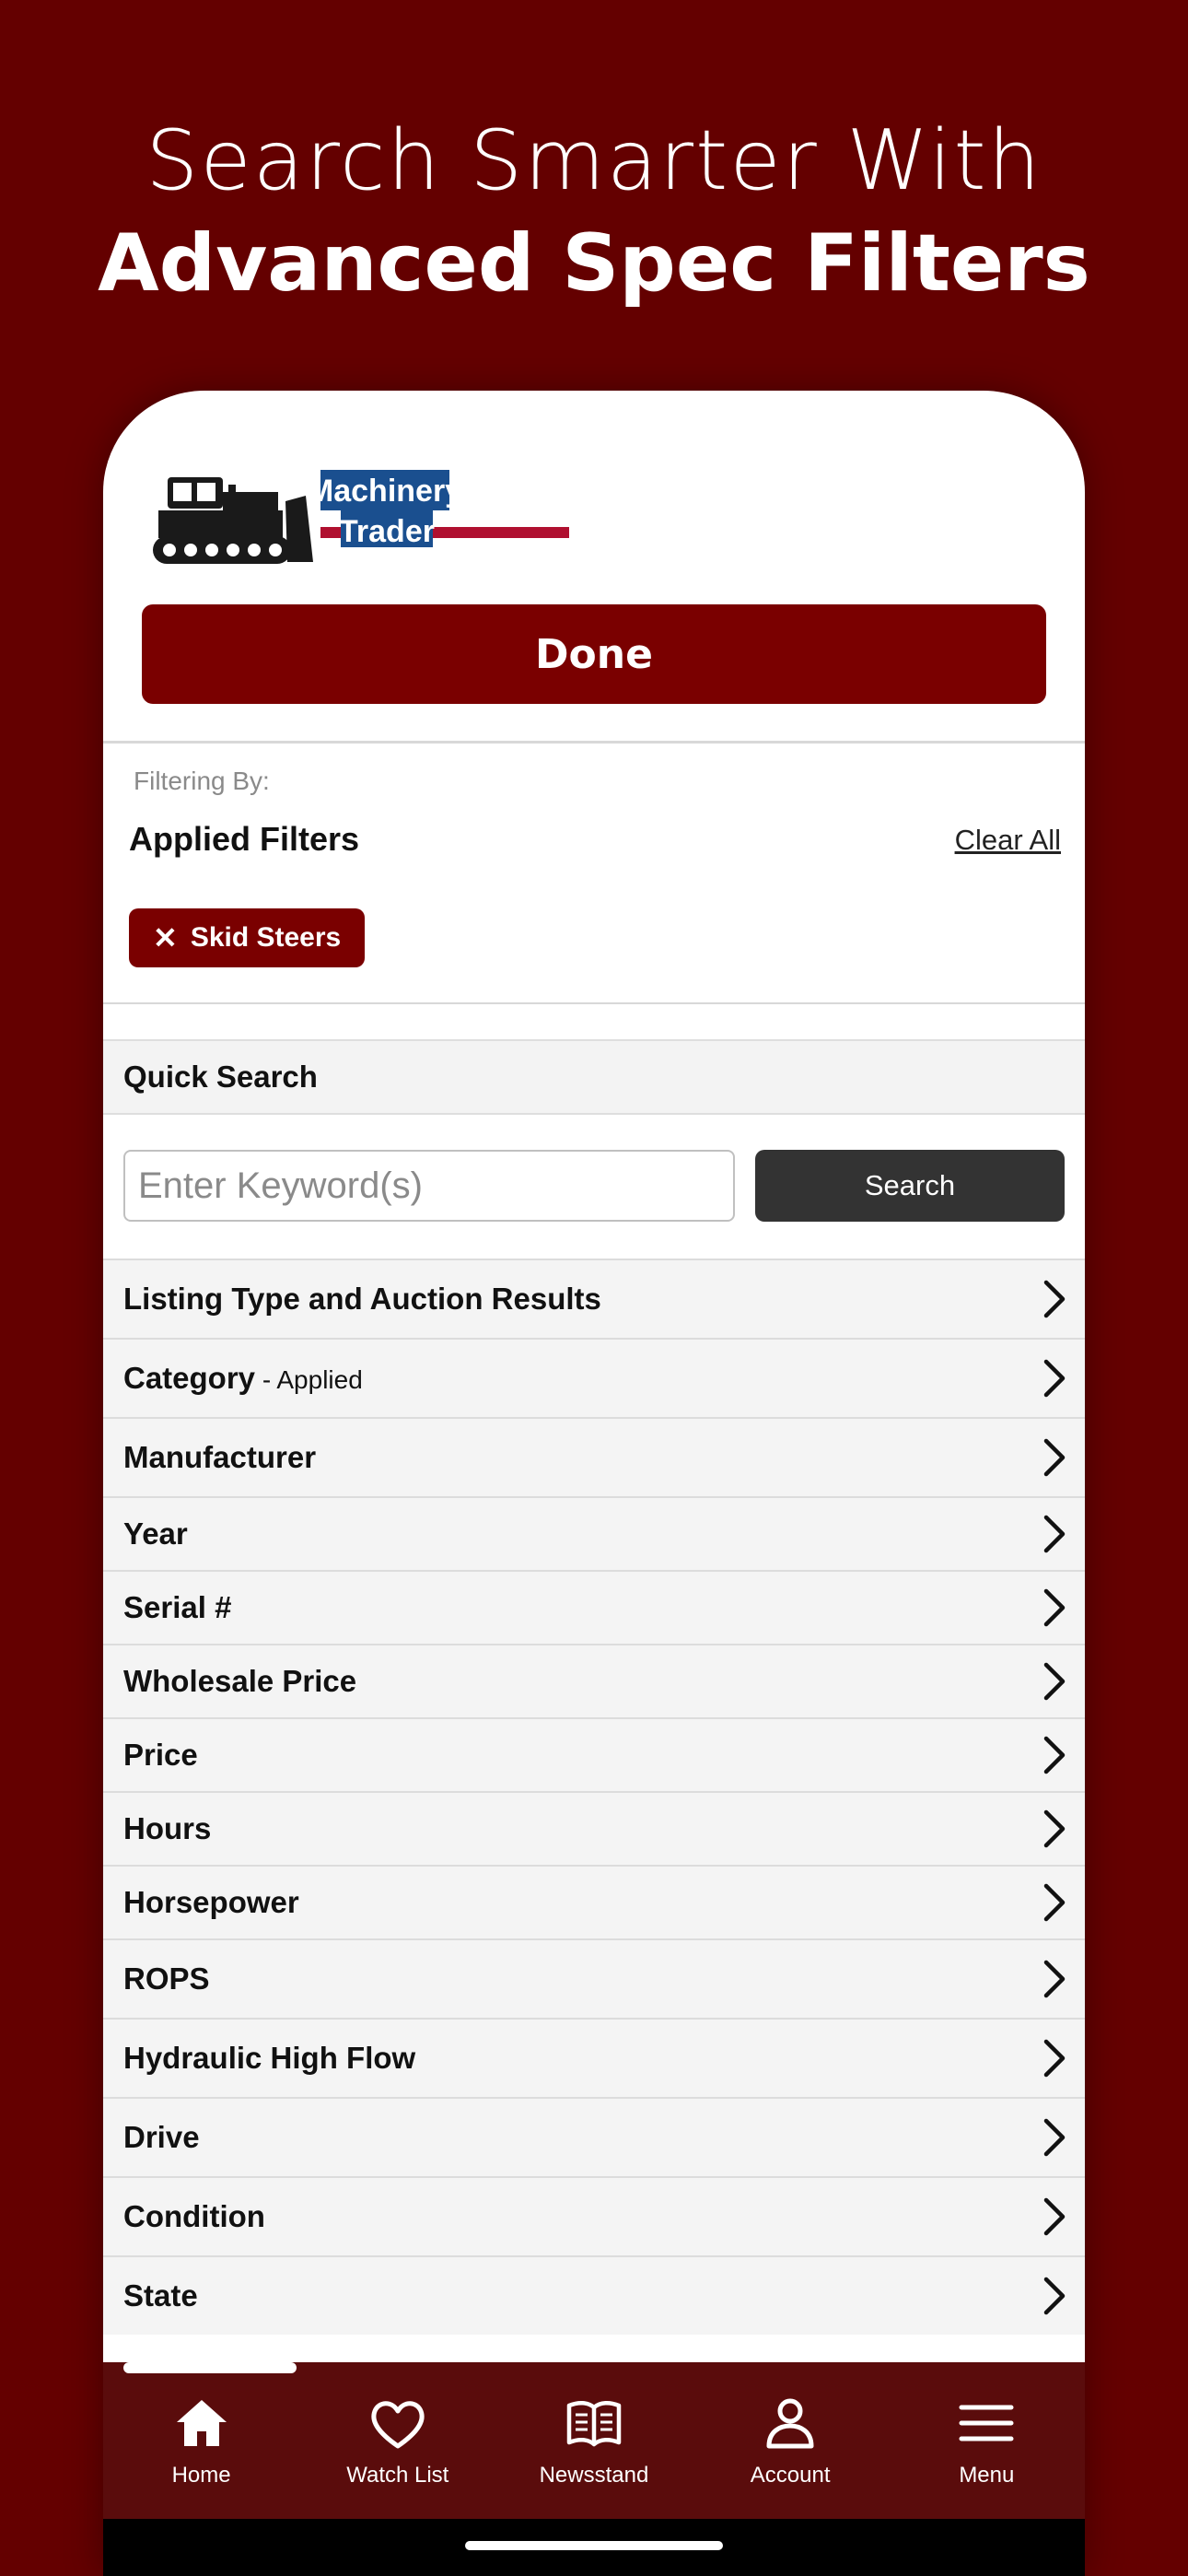  Describe the element at coordinates (362, 1299) in the screenshot. I see `filter-row-label: Listing Type and Auction Results` at that location.